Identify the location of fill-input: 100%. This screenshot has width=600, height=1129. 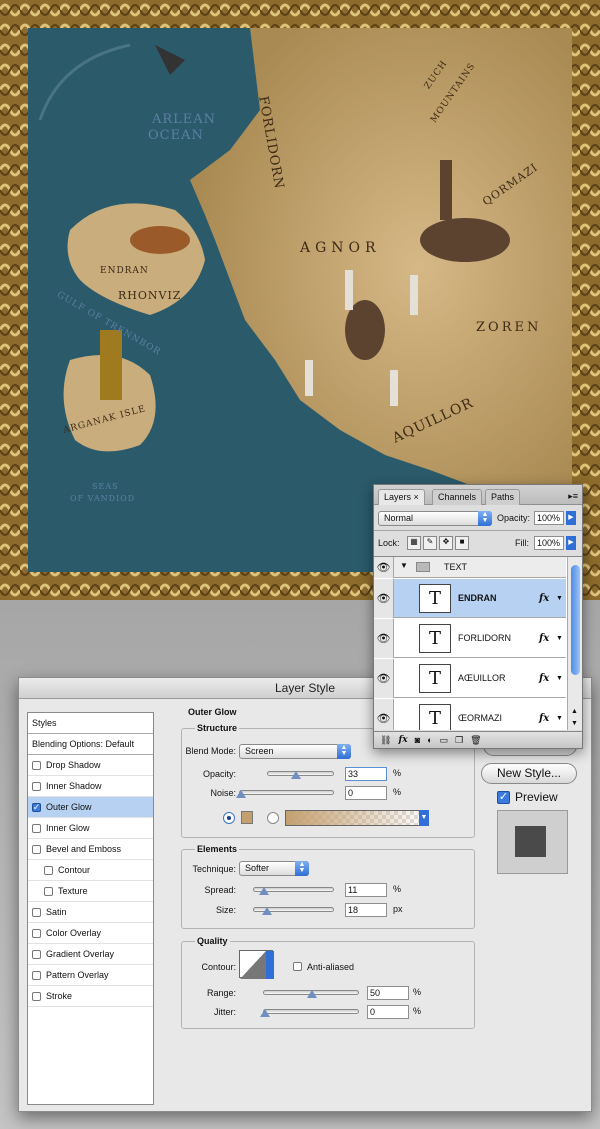
(549, 543).